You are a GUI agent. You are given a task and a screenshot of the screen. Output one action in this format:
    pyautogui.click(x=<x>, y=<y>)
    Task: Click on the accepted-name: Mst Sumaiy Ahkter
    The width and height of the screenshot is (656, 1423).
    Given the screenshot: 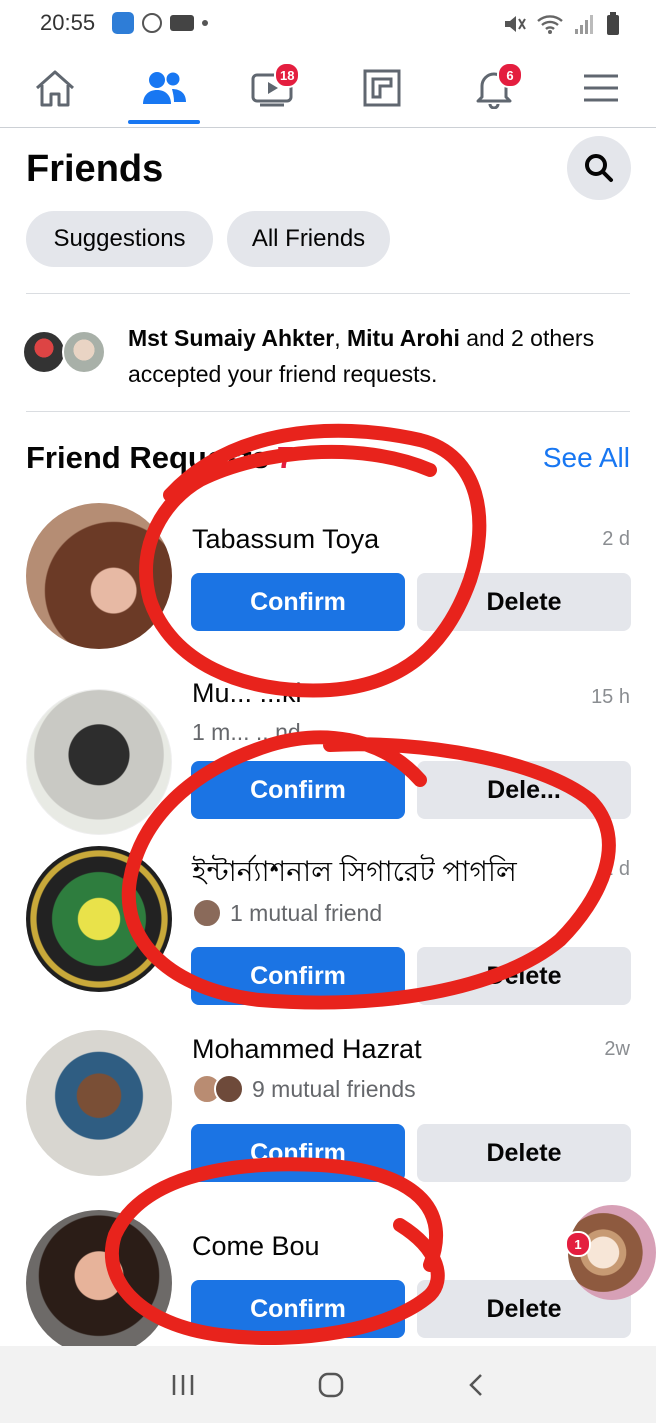 What is the action you would take?
    pyautogui.click(x=231, y=338)
    